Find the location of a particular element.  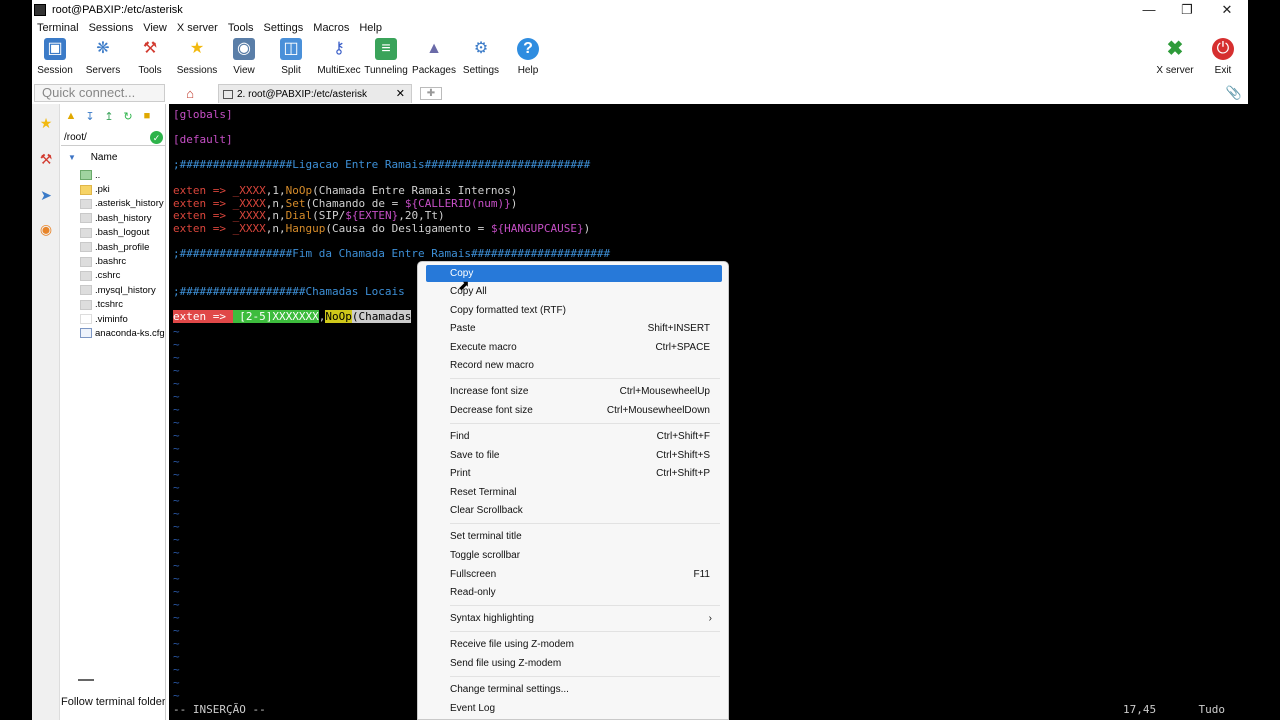

config-file-icon is located at coordinates (86, 333).